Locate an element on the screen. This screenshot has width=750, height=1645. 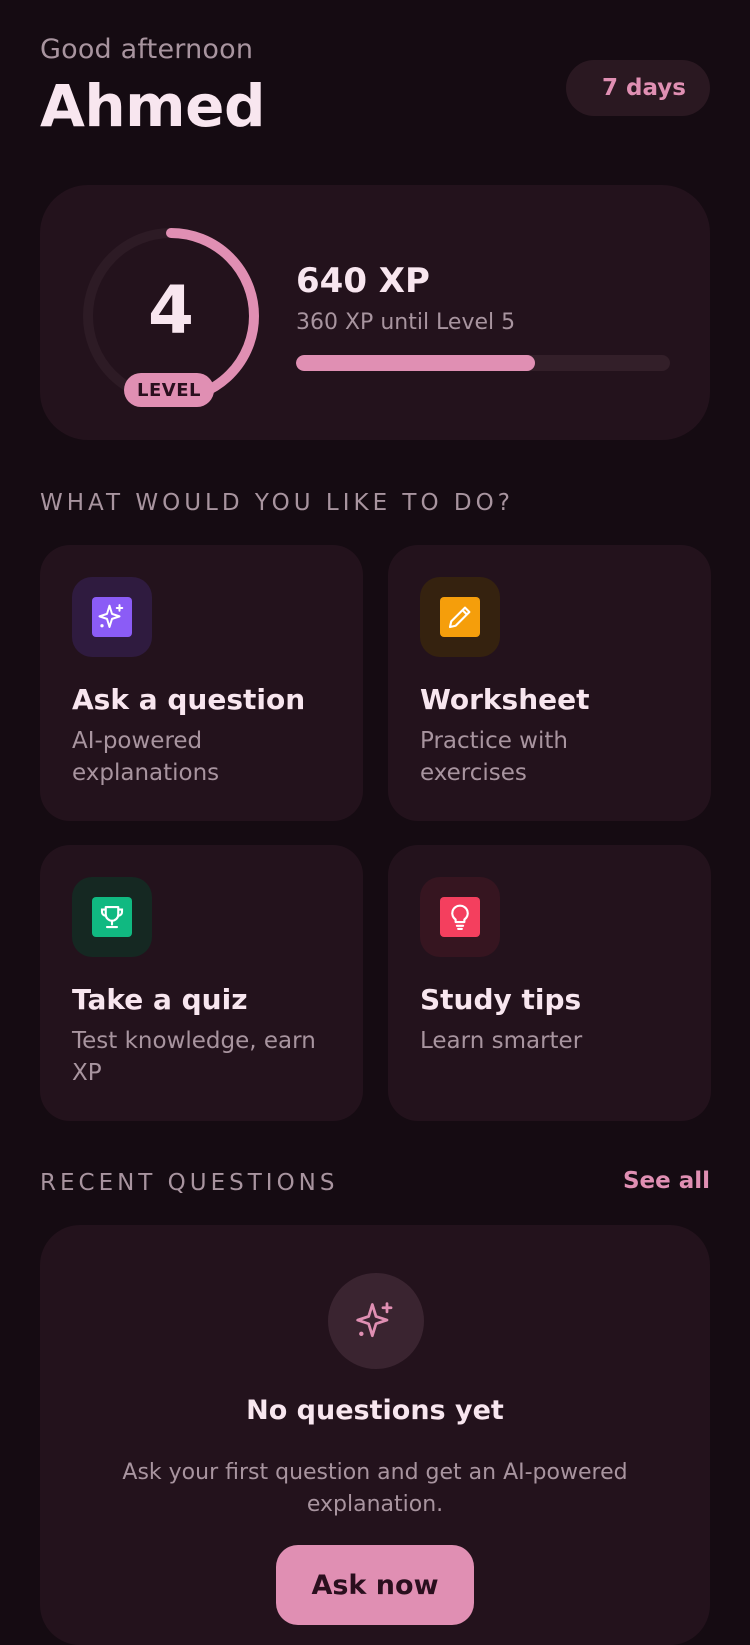
ask-question-card: Ask a question AI-powered explanations is located at coordinates (201, 683).